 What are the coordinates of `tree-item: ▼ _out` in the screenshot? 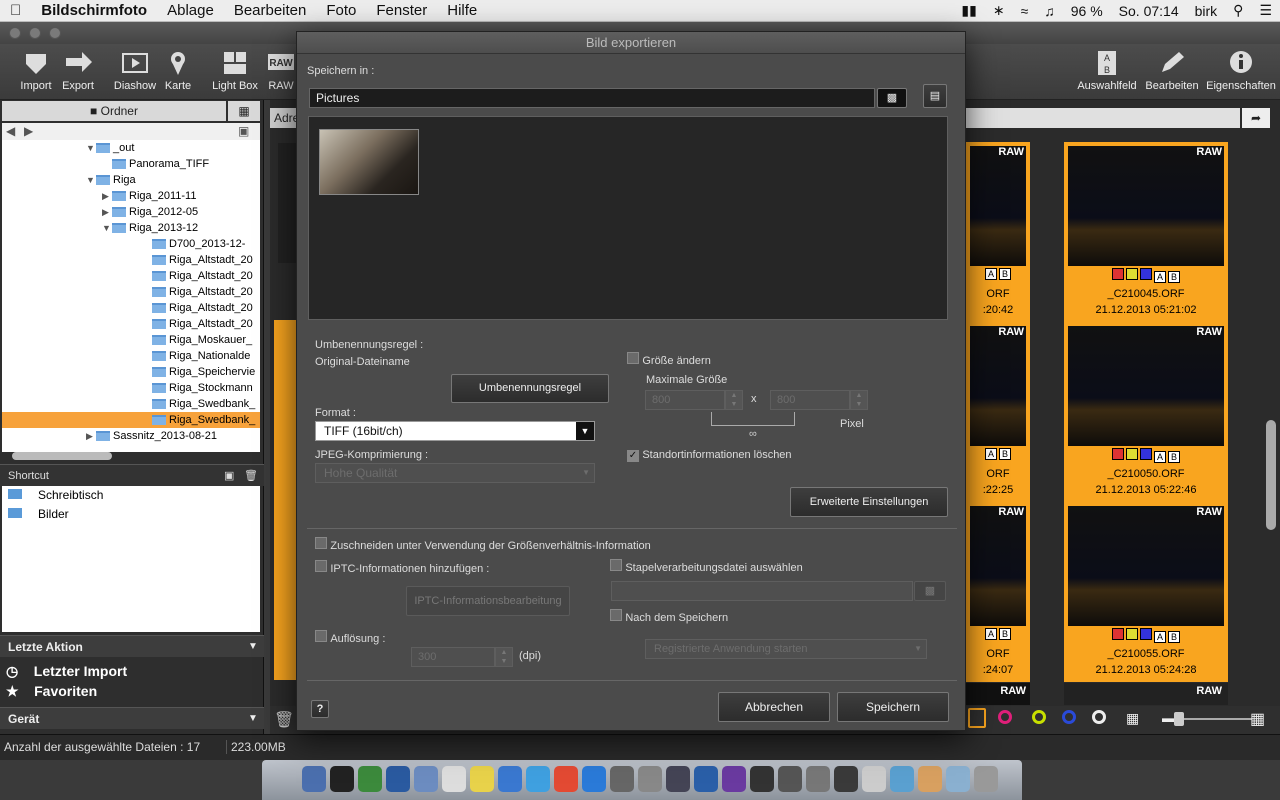 It's located at (131, 148).